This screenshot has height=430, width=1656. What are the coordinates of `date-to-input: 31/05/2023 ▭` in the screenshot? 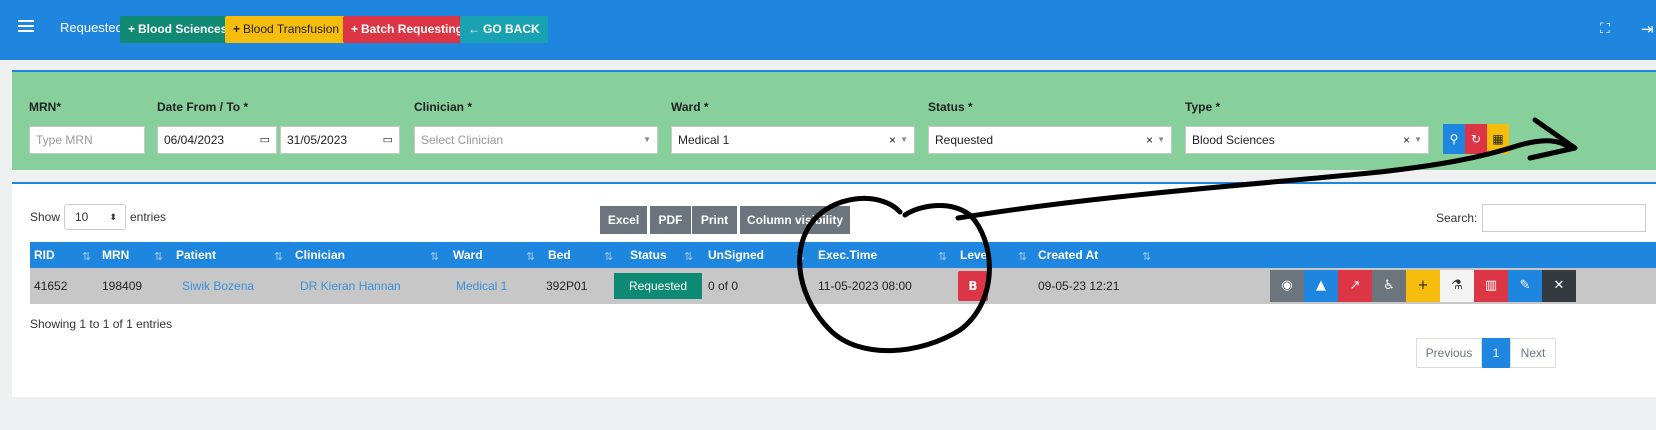 It's located at (340, 140).